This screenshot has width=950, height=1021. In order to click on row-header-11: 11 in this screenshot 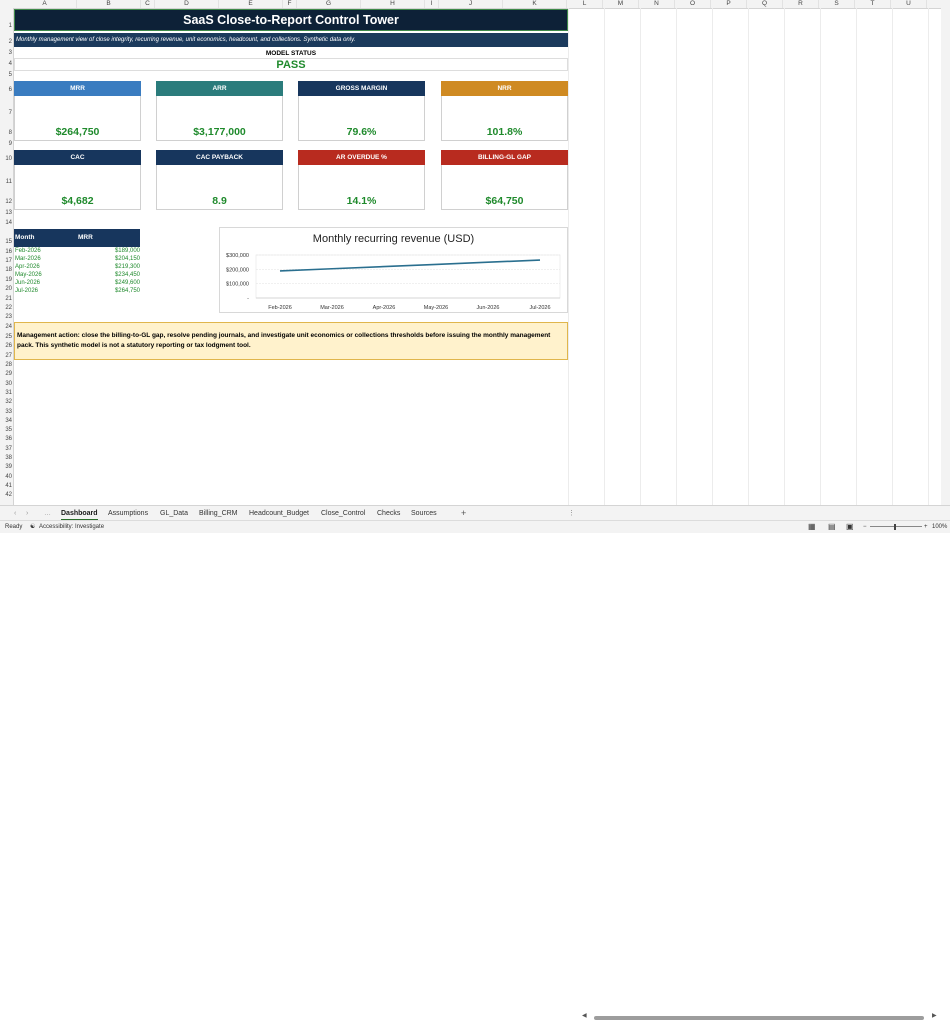, I will do `click(6, 182)`.